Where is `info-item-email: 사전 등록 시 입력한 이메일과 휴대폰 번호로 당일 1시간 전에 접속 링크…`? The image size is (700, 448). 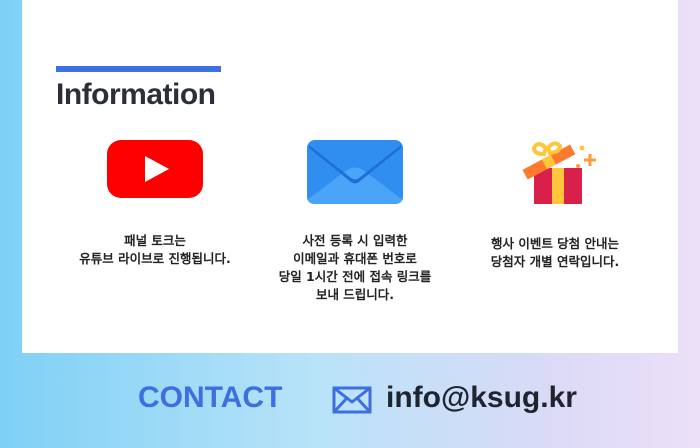
info-item-email: 사전 등록 시 입력한 이메일과 휴대폰 번호로 당일 1시간 전에 접속 링크… is located at coordinates (355, 222).